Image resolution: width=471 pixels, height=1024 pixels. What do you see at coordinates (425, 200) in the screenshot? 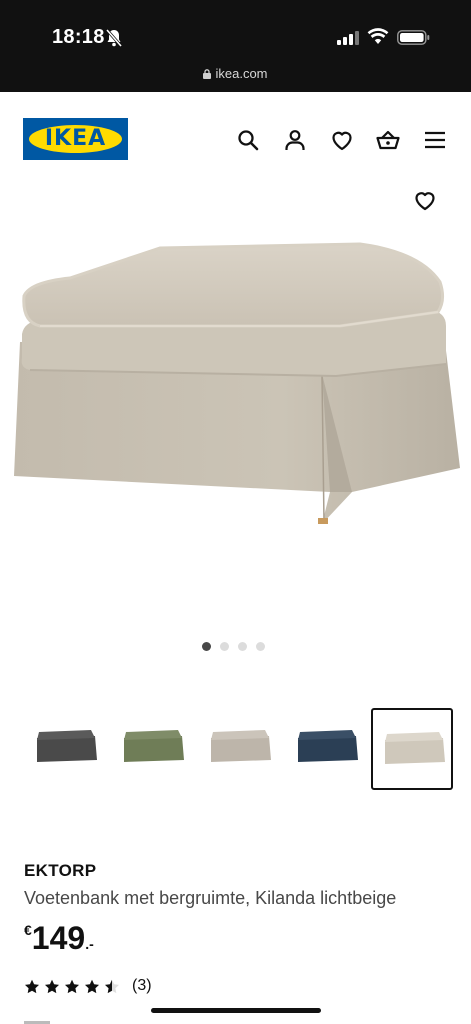
I see `add-to-wishlist-heart-icon` at bounding box center [425, 200].